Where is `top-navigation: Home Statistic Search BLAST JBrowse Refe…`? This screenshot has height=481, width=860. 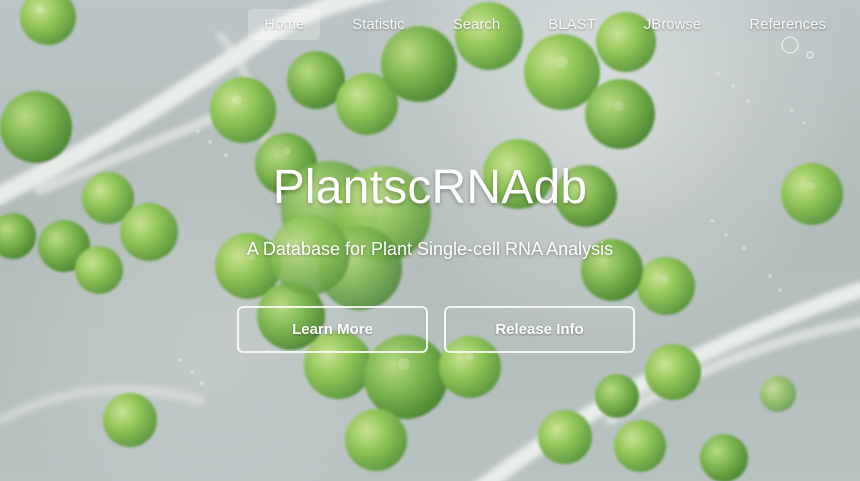
top-navigation: Home Statistic Search BLAST JBrowse Refe… is located at coordinates (545, 24).